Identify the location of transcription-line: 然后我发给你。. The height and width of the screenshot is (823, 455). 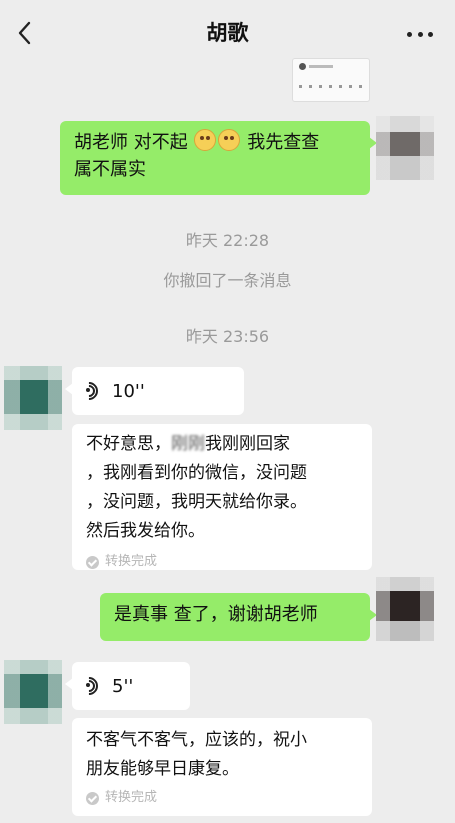
(145, 531).